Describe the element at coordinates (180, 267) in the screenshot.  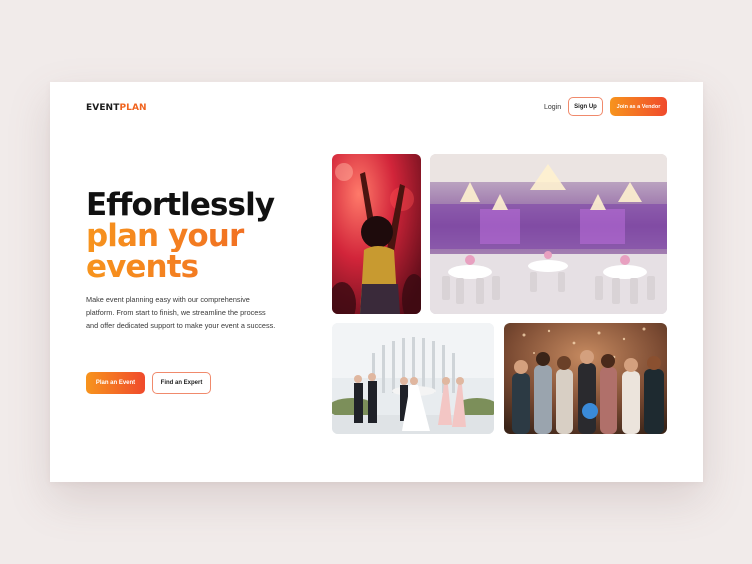
I see `headline-line-3: events` at that location.